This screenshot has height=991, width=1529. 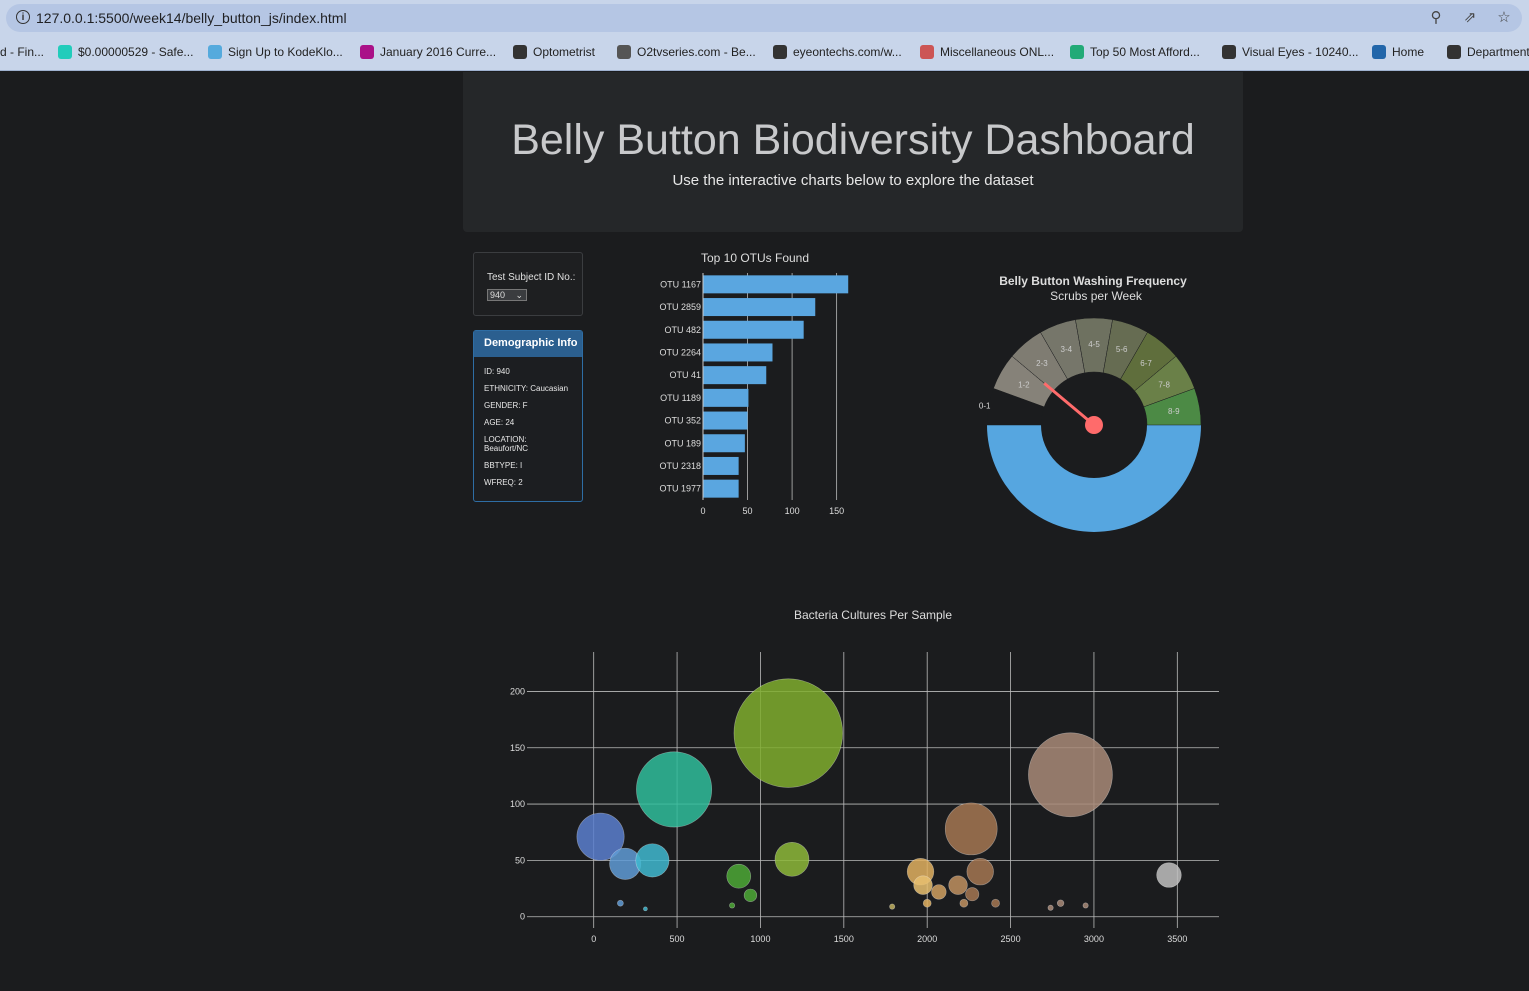 What do you see at coordinates (528, 284) in the screenshot?
I see `subject-selector-well: Test Subject ID No.: 940 ⌄` at bounding box center [528, 284].